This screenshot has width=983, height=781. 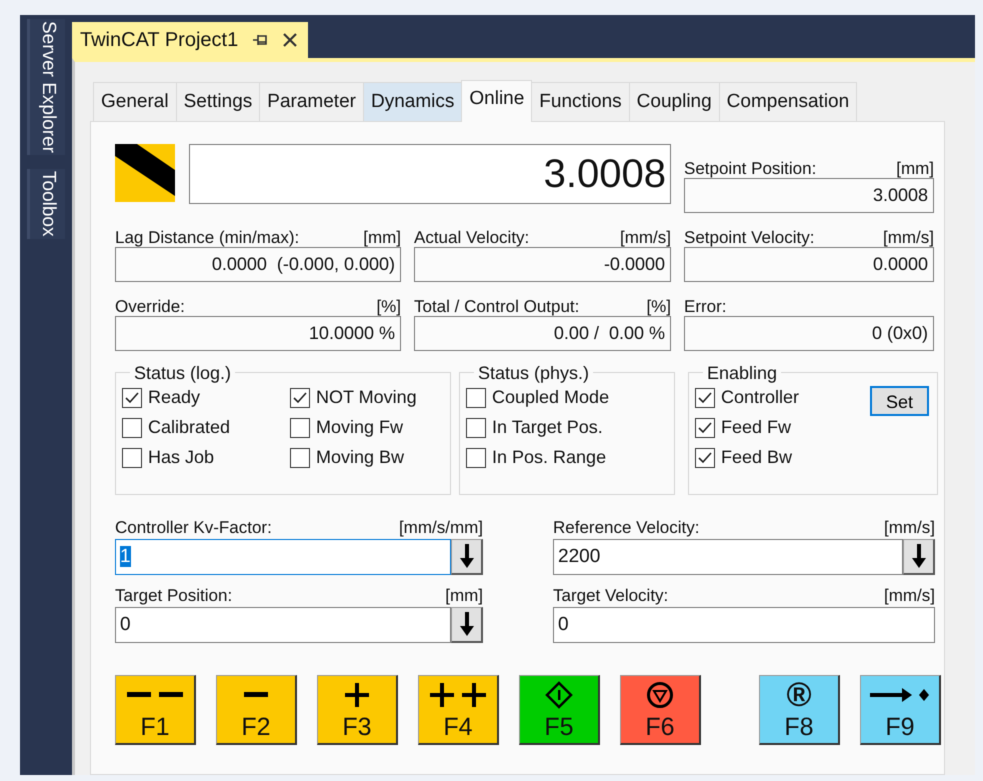 I want to click on readout-field: 0.0000, so click(x=809, y=264).